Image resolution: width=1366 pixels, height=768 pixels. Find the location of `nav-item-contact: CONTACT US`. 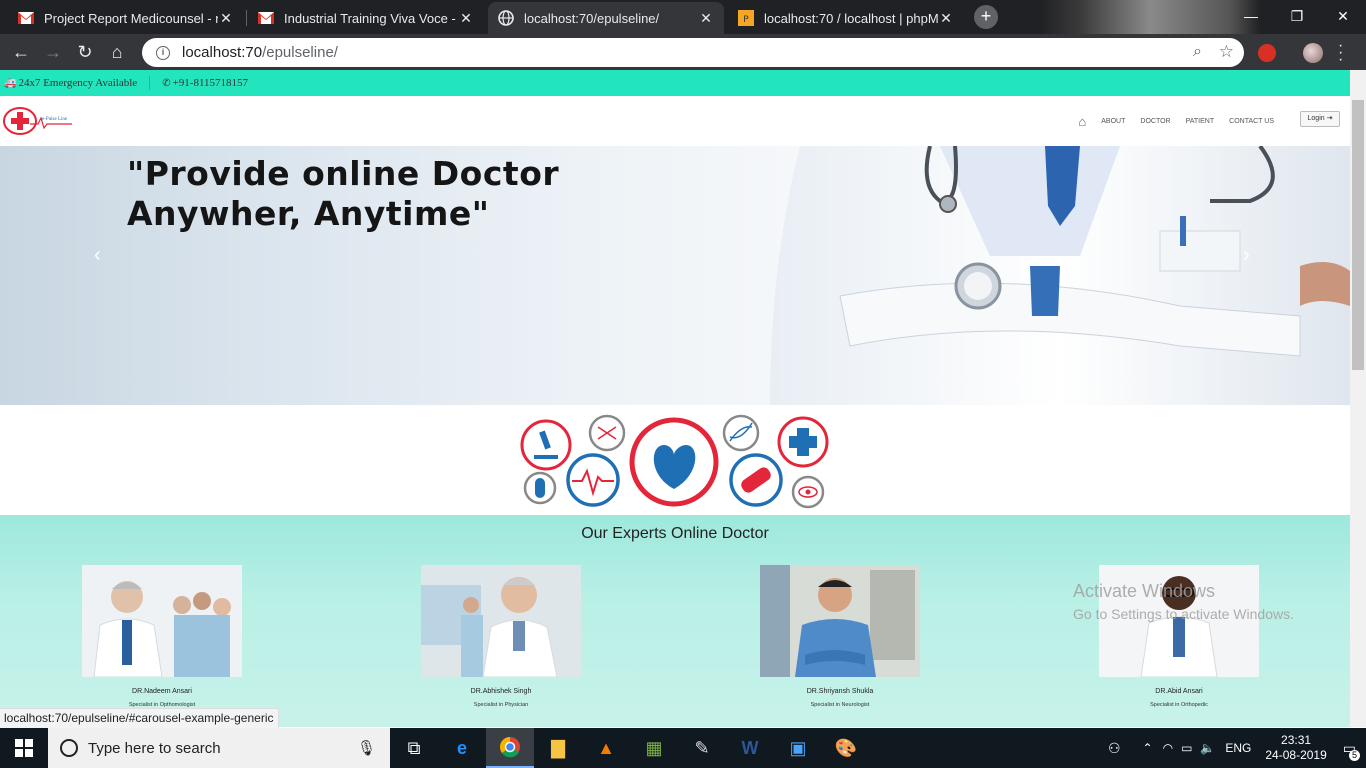

nav-item-contact: CONTACT US is located at coordinates (1251, 121).